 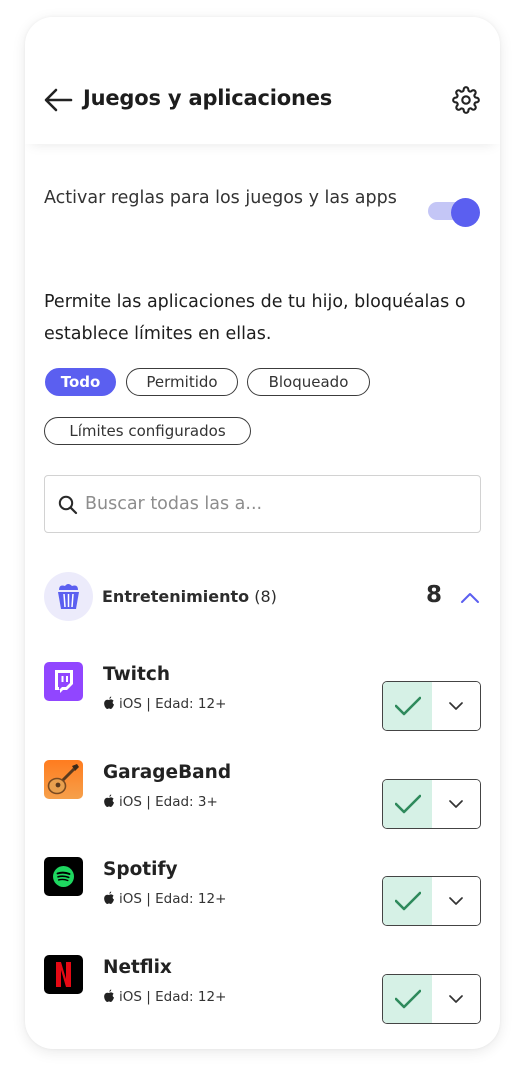 What do you see at coordinates (208, 98) in the screenshot?
I see `page-title: Juegos y aplicaciones` at bounding box center [208, 98].